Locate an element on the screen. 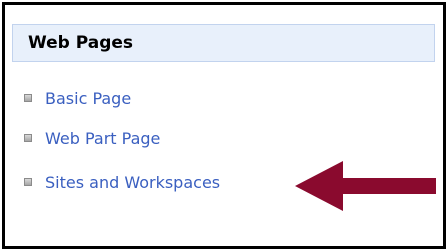  section-header: Web Pages is located at coordinates (223, 43).